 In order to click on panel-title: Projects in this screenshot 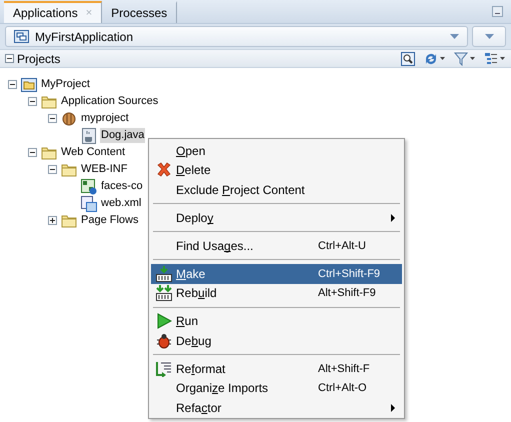, I will do `click(39, 59)`.